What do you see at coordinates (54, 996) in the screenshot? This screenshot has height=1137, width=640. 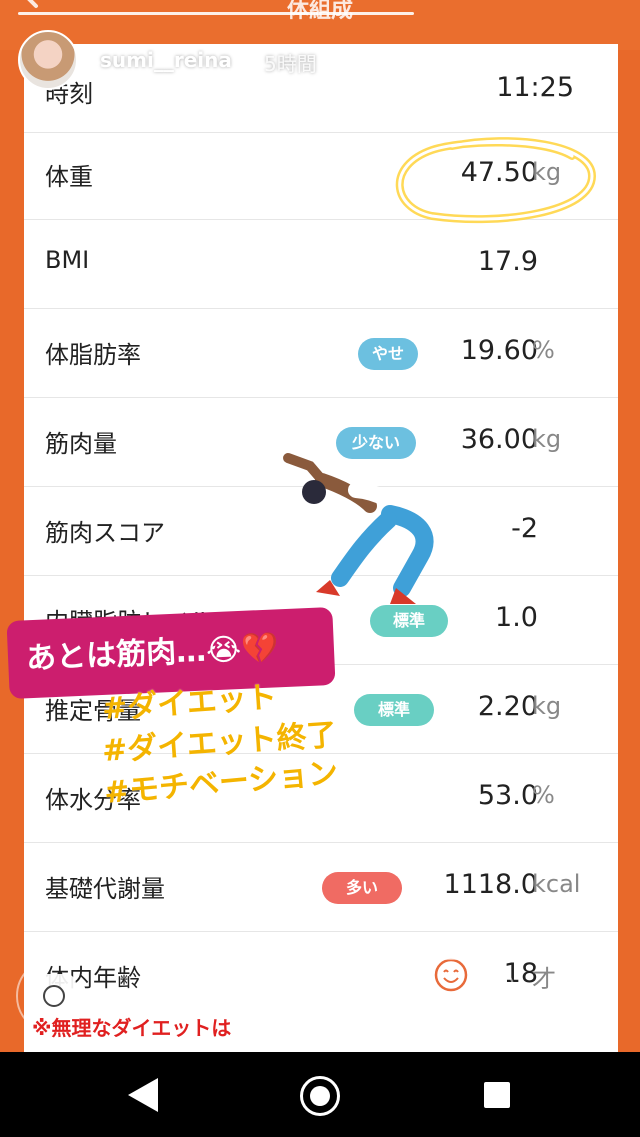 I see `camera-icon` at bounding box center [54, 996].